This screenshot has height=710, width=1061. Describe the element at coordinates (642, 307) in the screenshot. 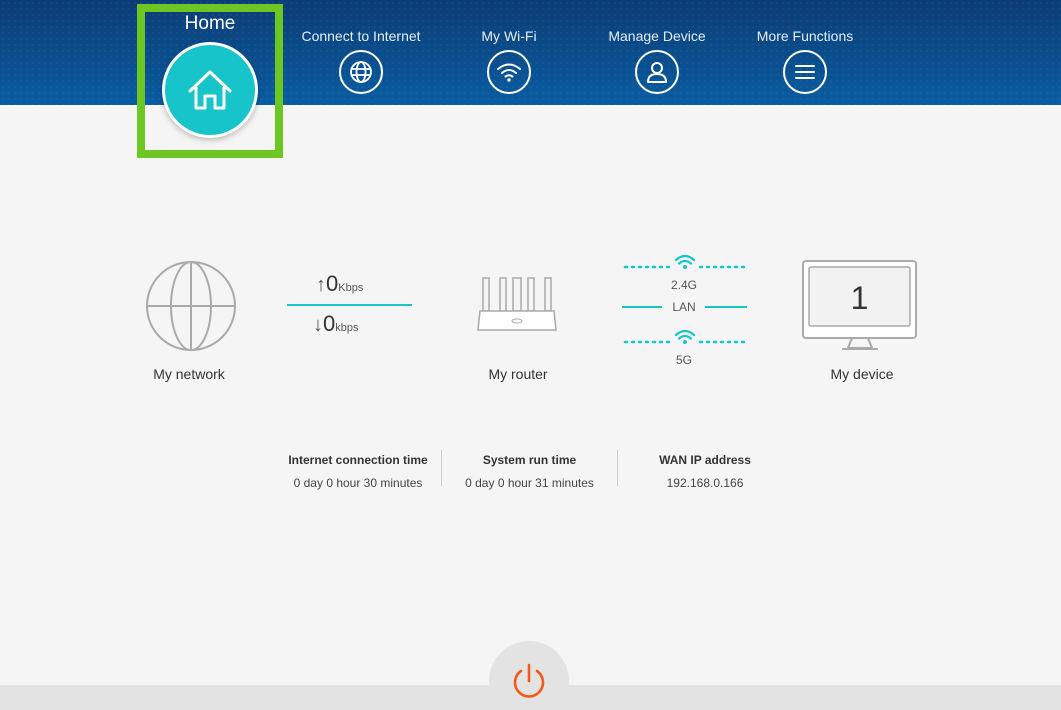

I see `lan-line-left` at that location.